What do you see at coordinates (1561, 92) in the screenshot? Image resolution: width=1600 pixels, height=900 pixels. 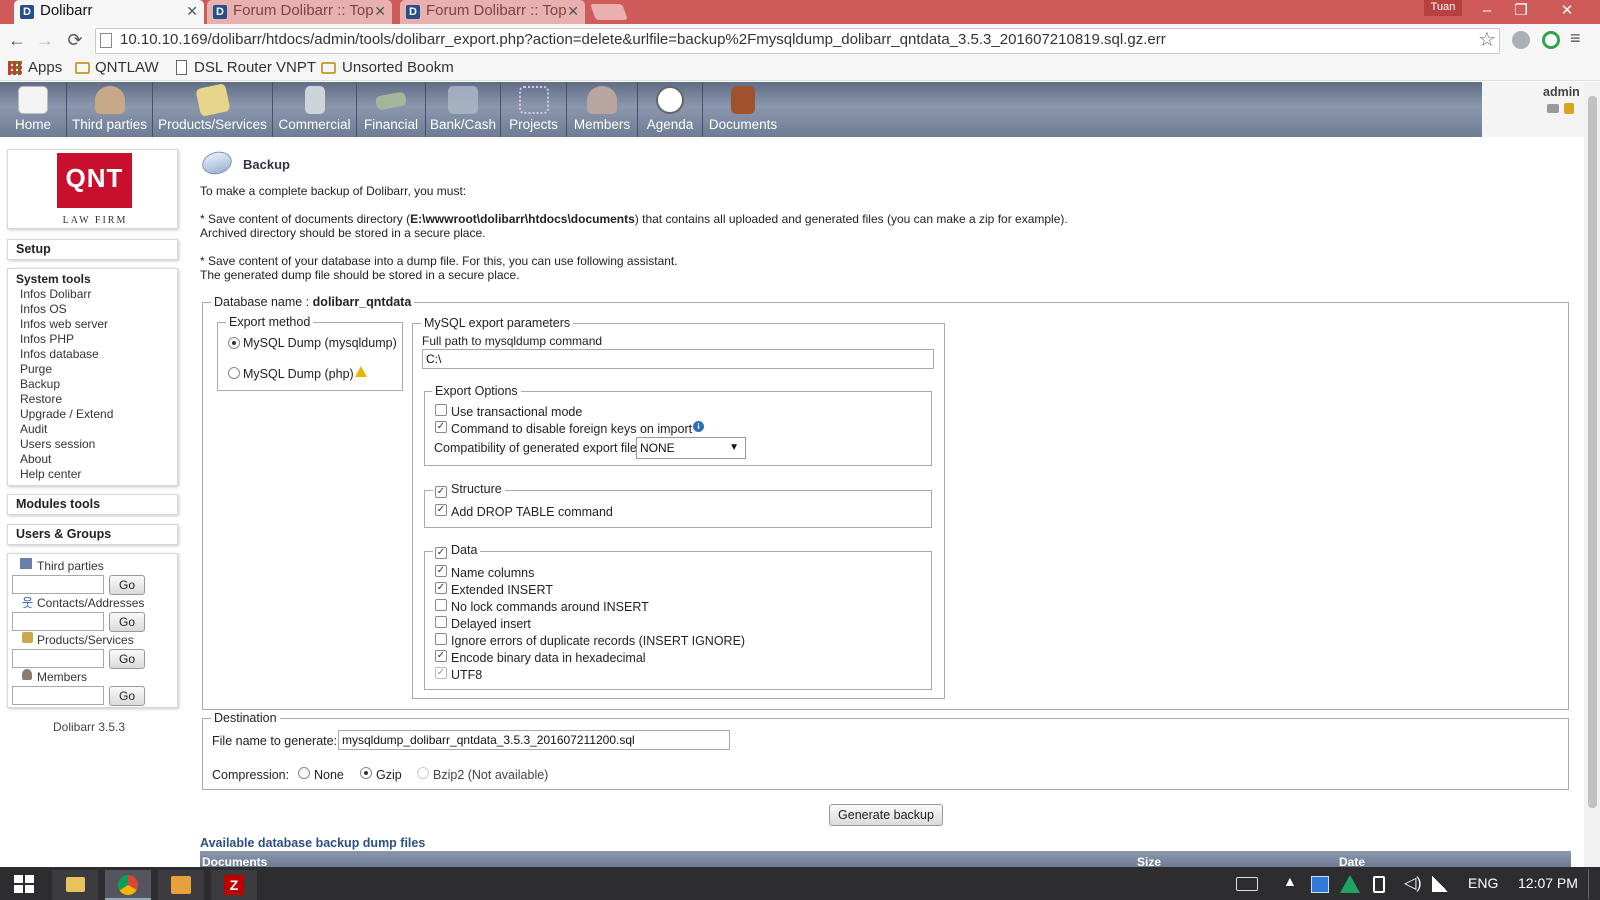 I see `user-login-link: admin` at bounding box center [1561, 92].